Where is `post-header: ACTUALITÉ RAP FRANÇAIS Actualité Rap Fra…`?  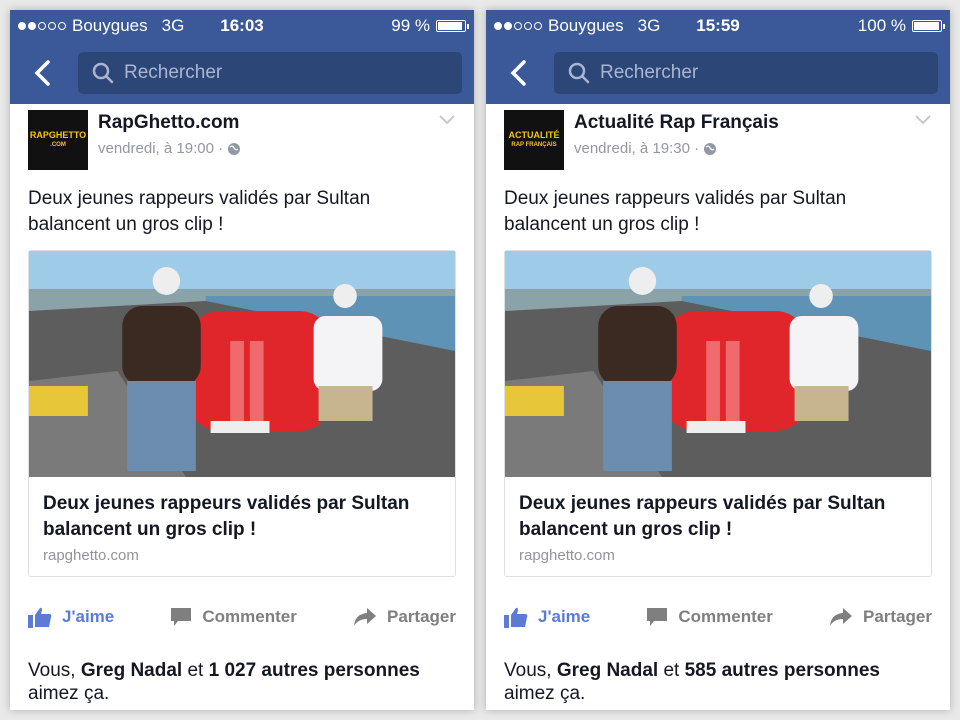 post-header: ACTUALITÉ RAP FRANÇAIS Actualité Rap Fra… is located at coordinates (718, 139).